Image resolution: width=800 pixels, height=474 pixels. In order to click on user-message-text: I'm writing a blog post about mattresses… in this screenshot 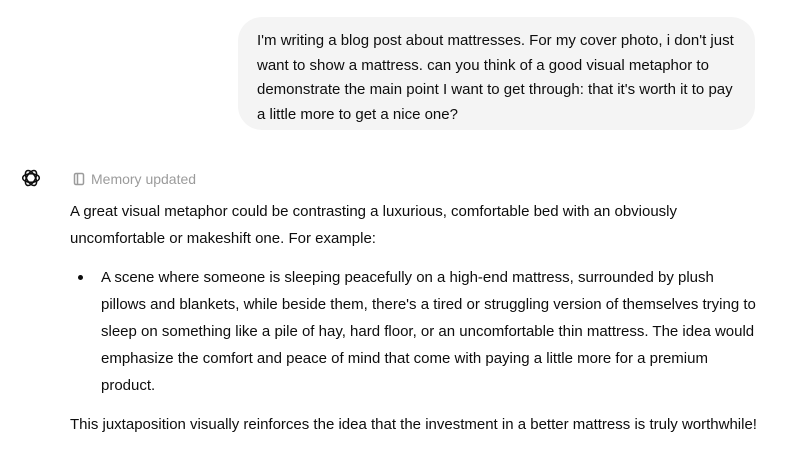, I will do `click(495, 77)`.